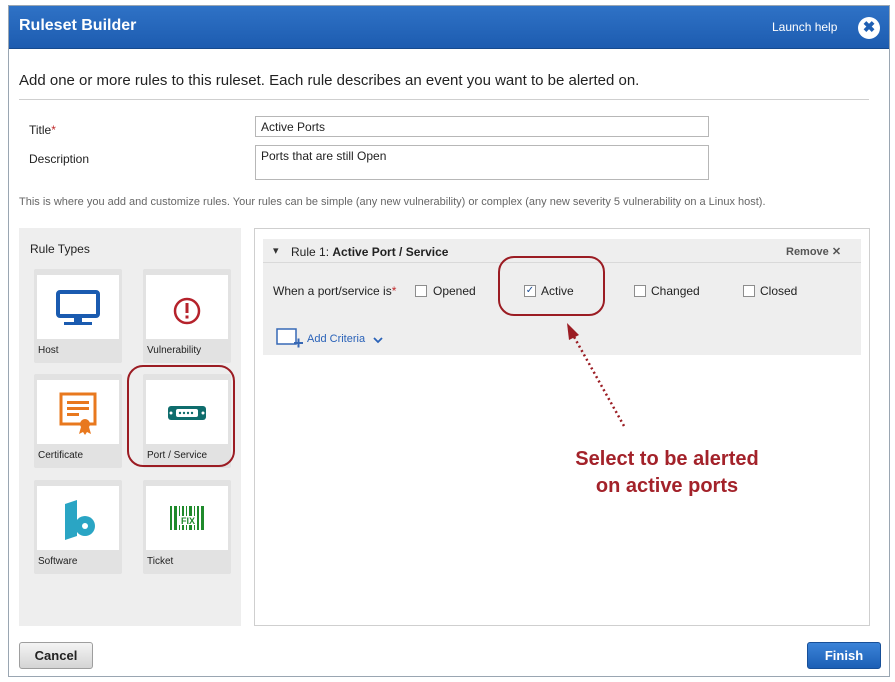 This screenshot has width=895, height=682. Describe the element at coordinates (276, 250) in the screenshot. I see `chevron-down-icon: ▾` at that location.